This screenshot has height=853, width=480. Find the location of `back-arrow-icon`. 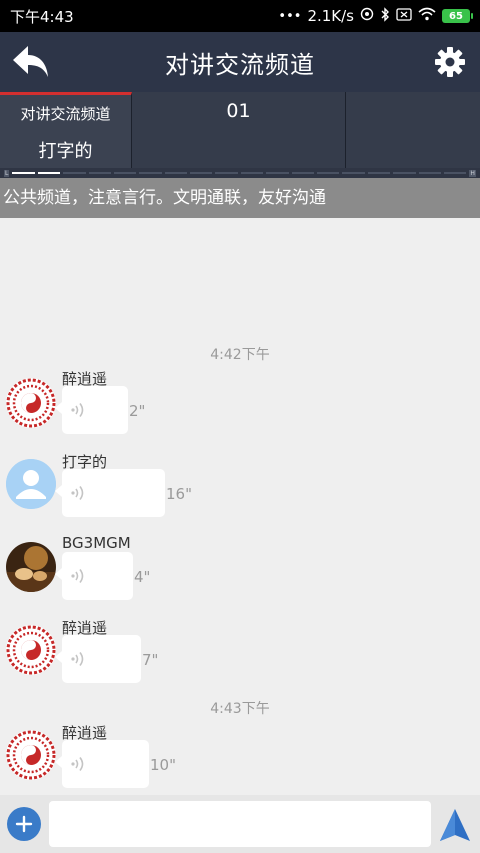

back-arrow-icon is located at coordinates (30, 61).